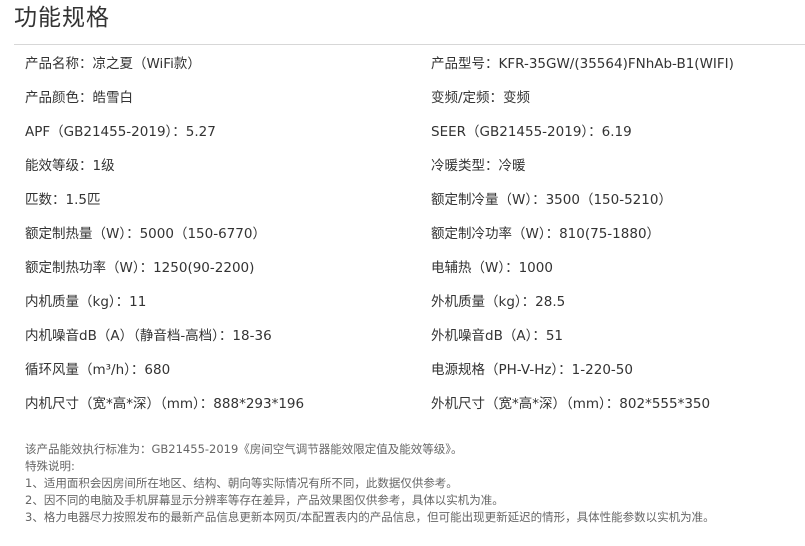  What do you see at coordinates (145, 234) in the screenshot?
I see `spec-cell: 额定制热量（W）：5000（150-6770）` at bounding box center [145, 234].